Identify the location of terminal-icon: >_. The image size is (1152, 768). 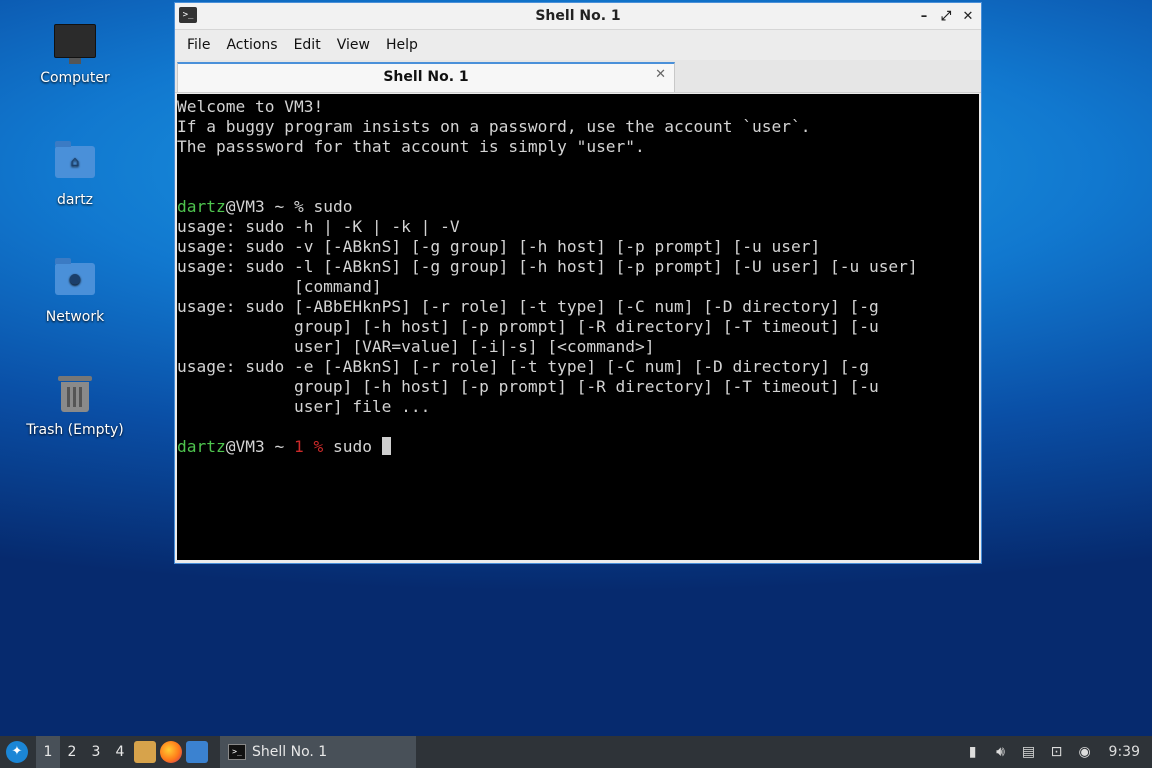
(237, 752).